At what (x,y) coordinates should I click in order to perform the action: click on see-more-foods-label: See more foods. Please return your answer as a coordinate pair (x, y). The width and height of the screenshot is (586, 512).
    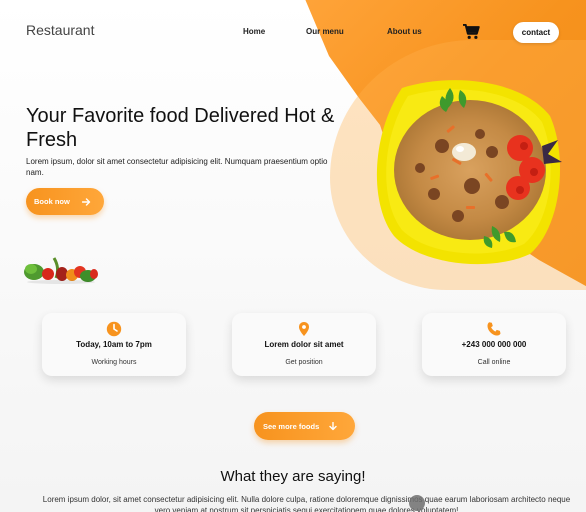
    Looking at the image, I should click on (291, 426).